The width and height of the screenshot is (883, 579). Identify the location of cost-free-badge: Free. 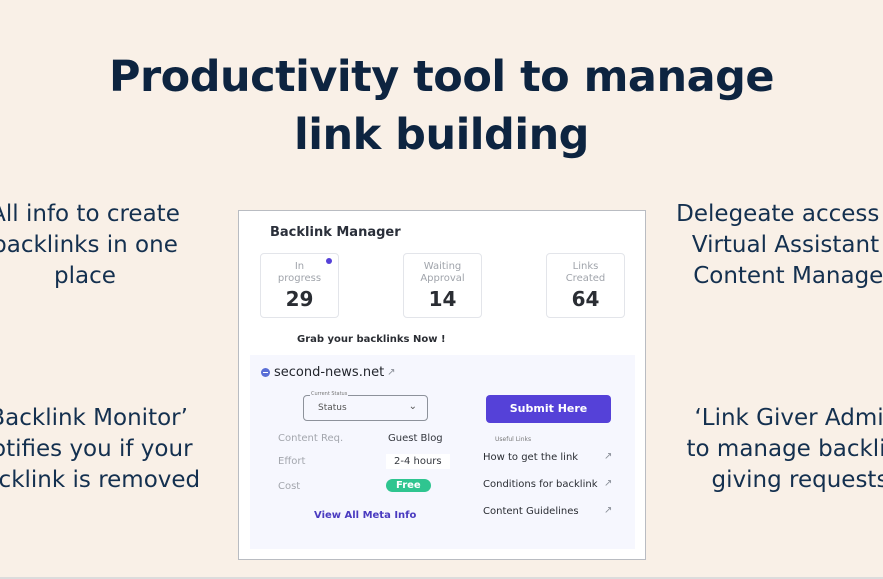
(408, 485).